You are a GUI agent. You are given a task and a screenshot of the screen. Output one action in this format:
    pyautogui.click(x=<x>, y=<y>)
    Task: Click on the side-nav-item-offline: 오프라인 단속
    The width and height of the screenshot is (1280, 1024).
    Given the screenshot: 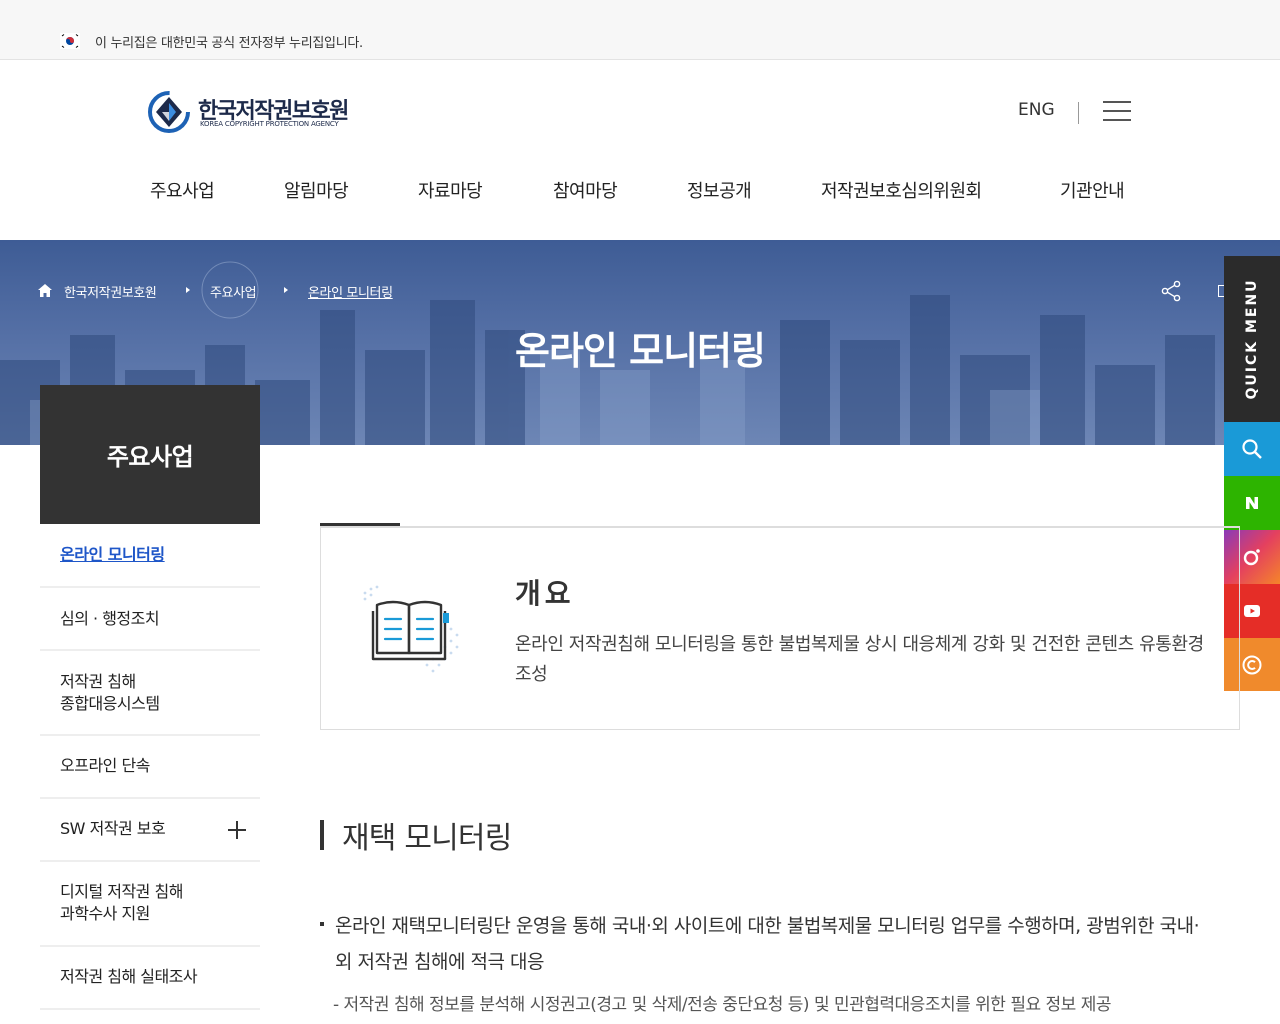 What is the action you would take?
    pyautogui.click(x=150, y=767)
    